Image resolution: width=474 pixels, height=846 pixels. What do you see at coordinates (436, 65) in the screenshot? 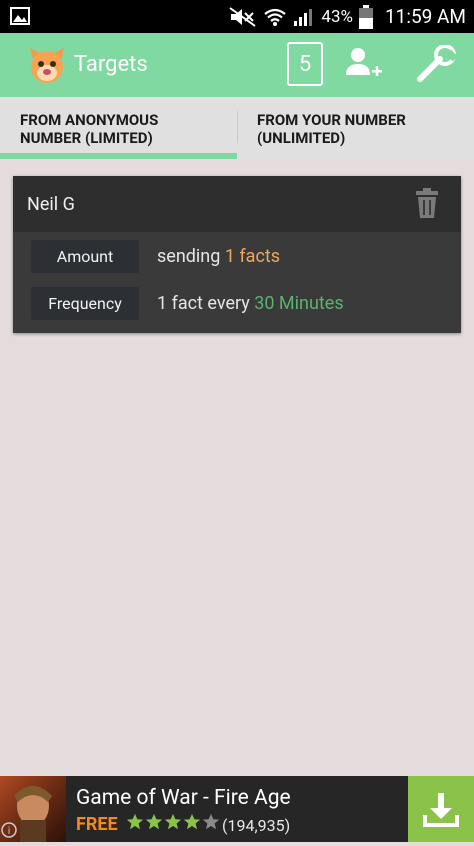
I see `settings-wrench-icon` at bounding box center [436, 65].